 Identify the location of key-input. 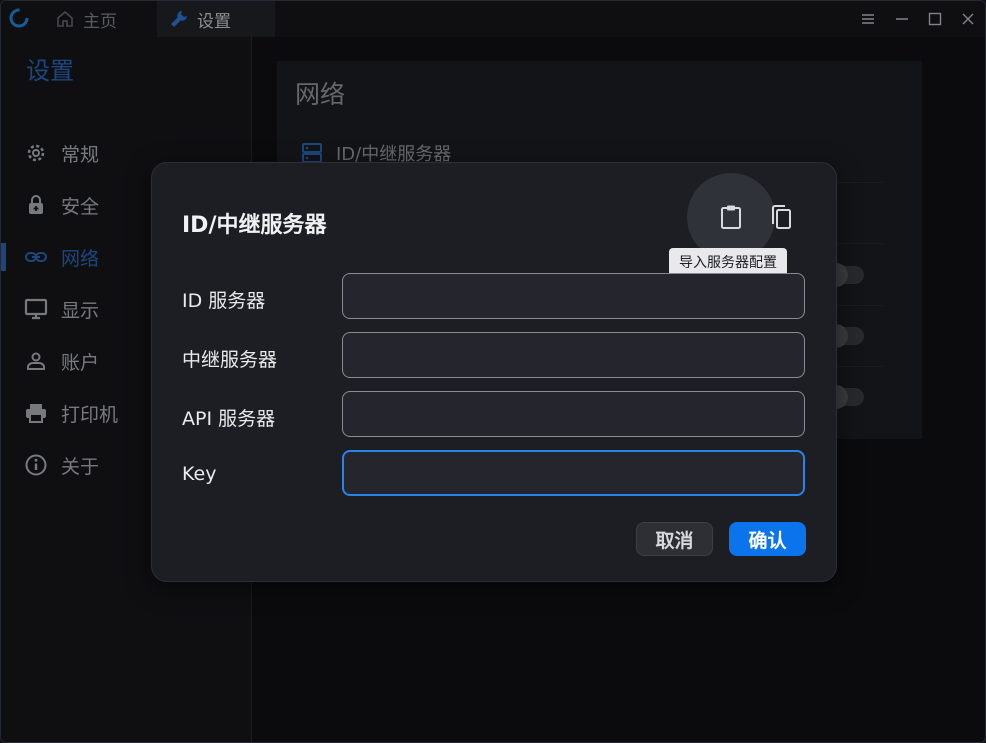
(573, 473).